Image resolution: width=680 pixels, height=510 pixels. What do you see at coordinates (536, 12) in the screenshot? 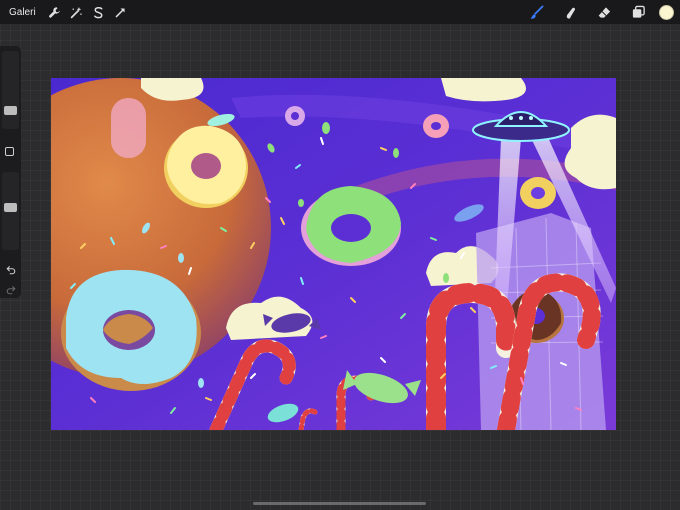
I see `brush-icon` at bounding box center [536, 12].